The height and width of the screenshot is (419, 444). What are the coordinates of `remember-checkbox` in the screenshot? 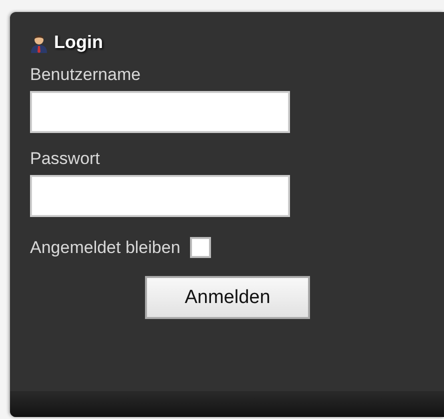 It's located at (201, 247).